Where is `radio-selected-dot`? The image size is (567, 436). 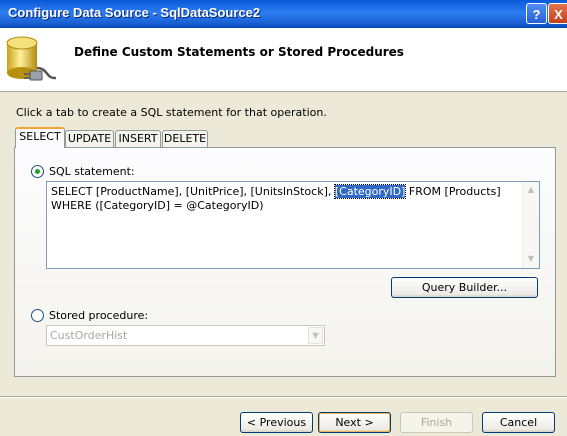
radio-selected-dot is located at coordinates (37, 171).